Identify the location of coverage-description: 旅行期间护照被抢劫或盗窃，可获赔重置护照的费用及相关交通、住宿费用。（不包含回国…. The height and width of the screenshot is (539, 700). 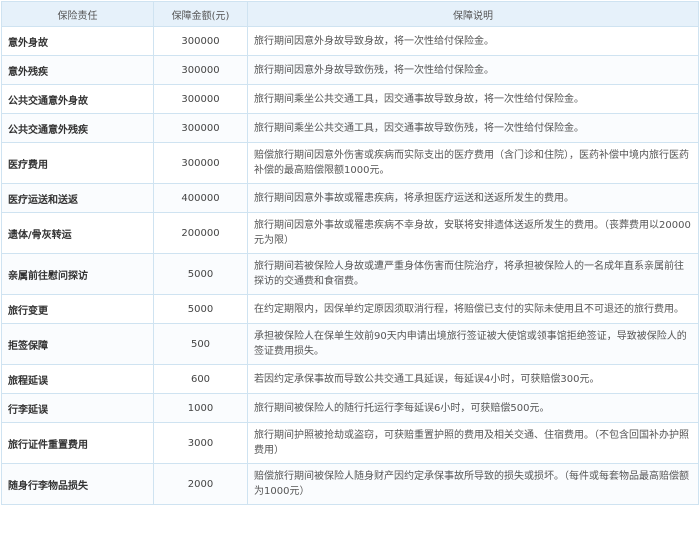
(473, 443).